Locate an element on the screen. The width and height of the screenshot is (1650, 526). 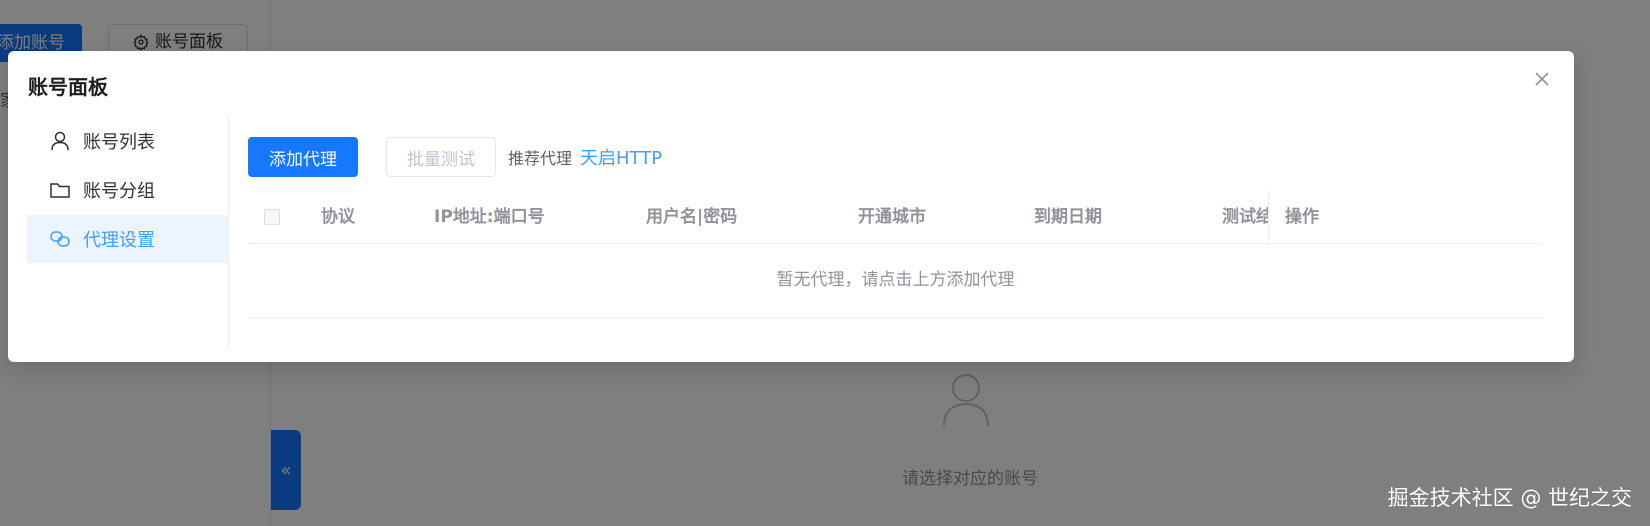
recommend-label: 推荐代理 is located at coordinates (540, 158).